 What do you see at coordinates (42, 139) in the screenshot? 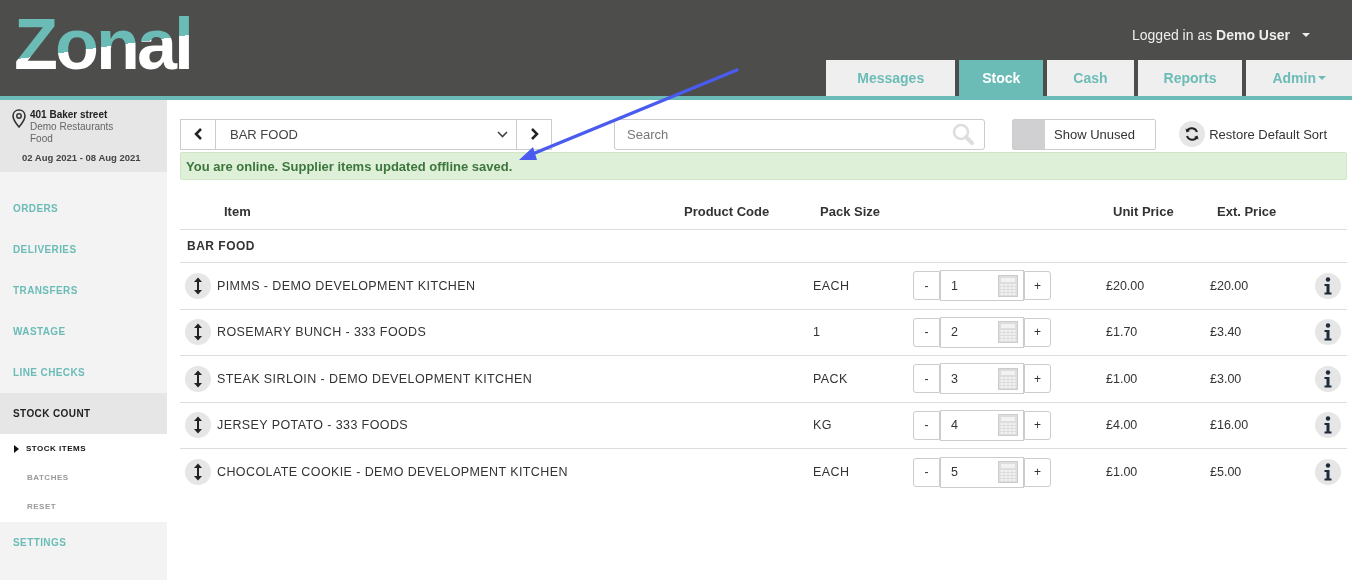
I see `area-name: Food` at bounding box center [42, 139].